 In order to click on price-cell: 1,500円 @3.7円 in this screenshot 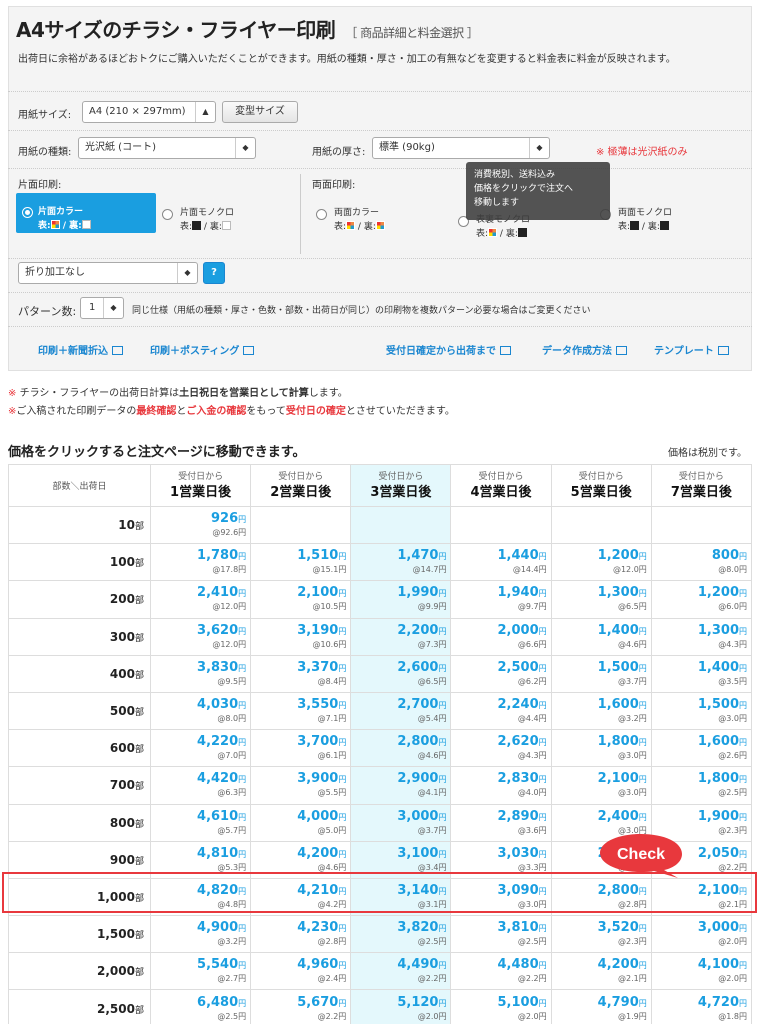, I will do `click(601, 673)`.